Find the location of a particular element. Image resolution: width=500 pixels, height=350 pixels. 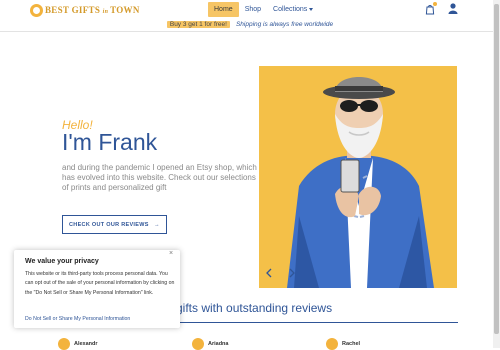

reviewer-card: Ariadna is located at coordinates (210, 344).